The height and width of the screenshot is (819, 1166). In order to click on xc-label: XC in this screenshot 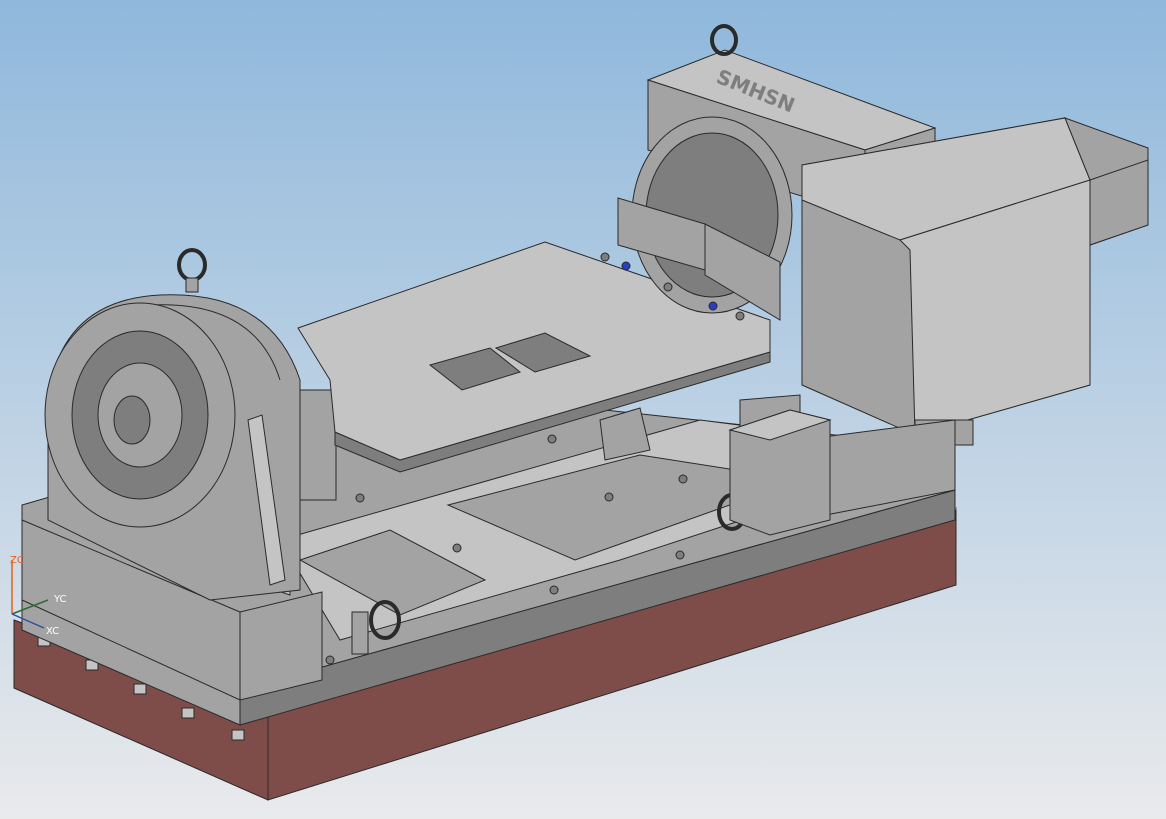, I will do `click(52, 631)`.